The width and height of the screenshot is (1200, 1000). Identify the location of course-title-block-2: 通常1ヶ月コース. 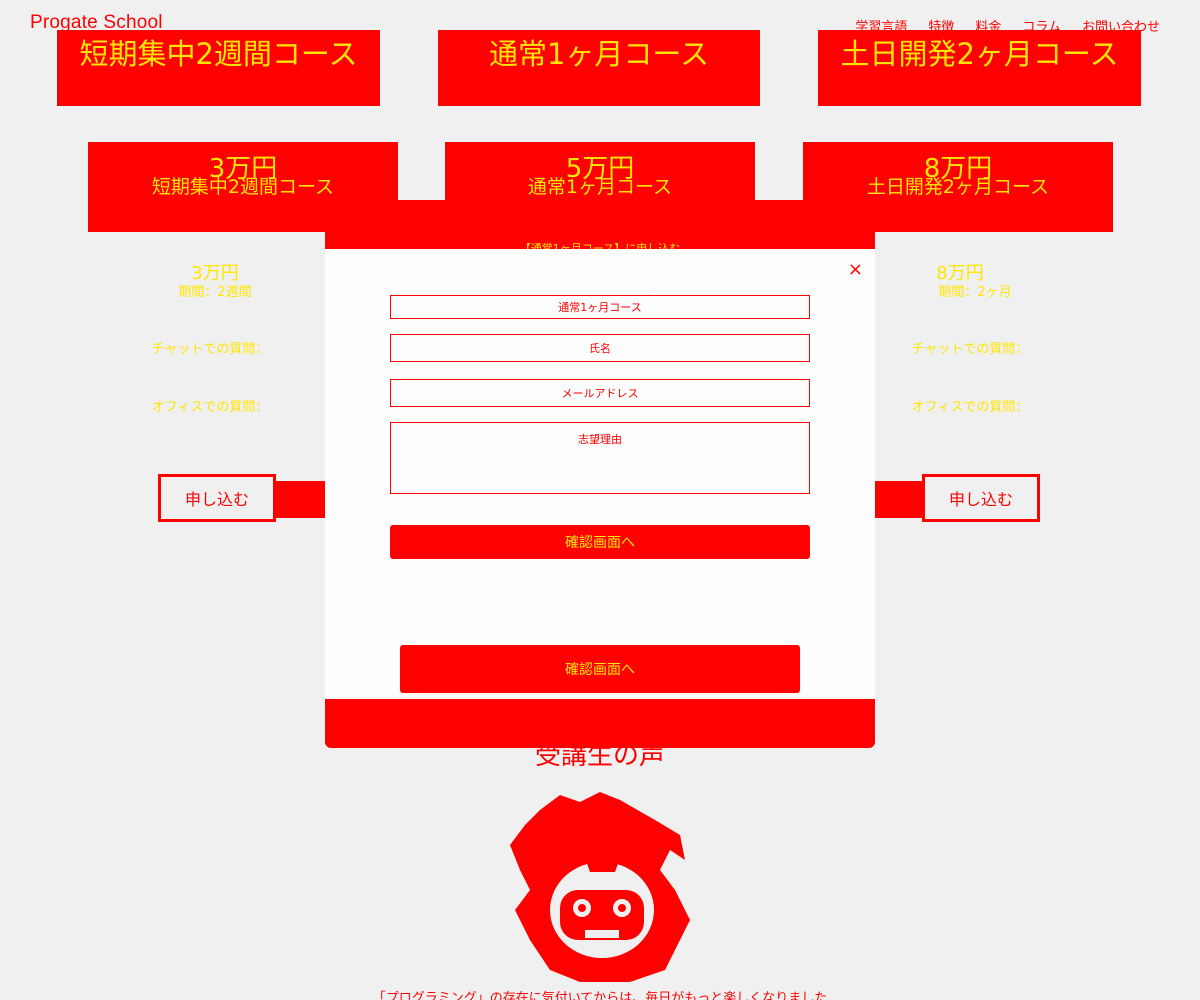
(599, 68).